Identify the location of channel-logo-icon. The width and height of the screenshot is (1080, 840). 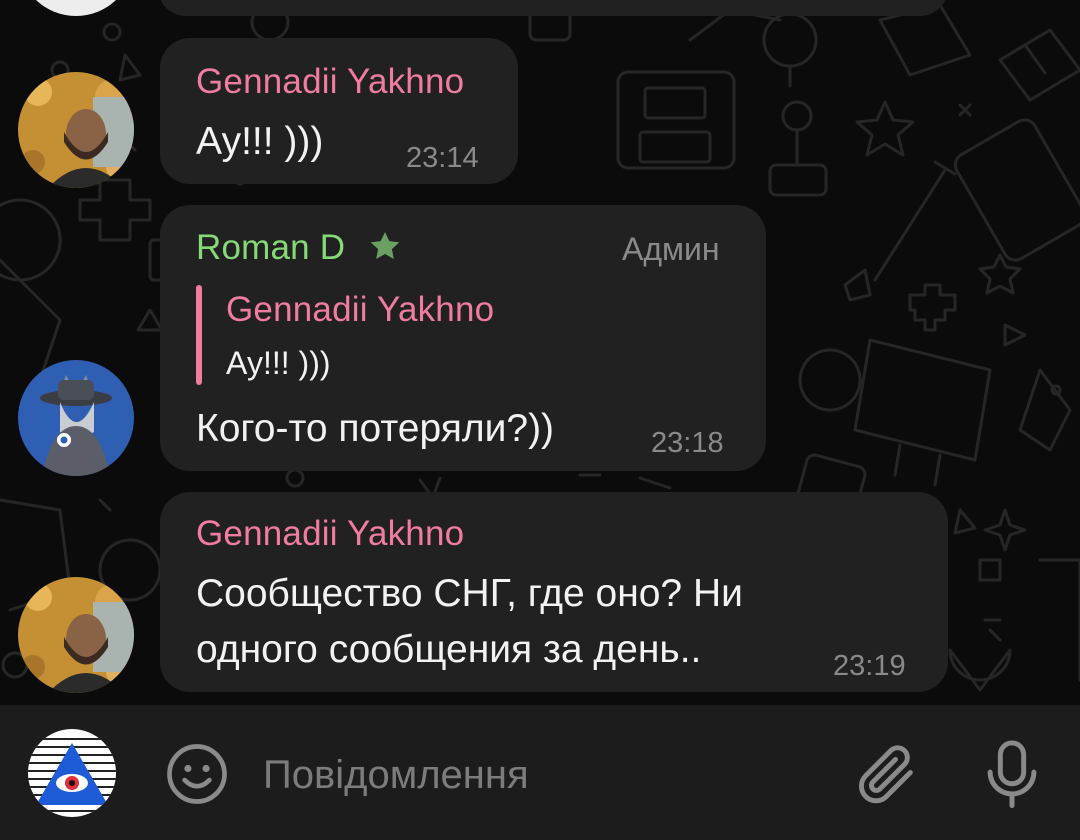
(72, 773).